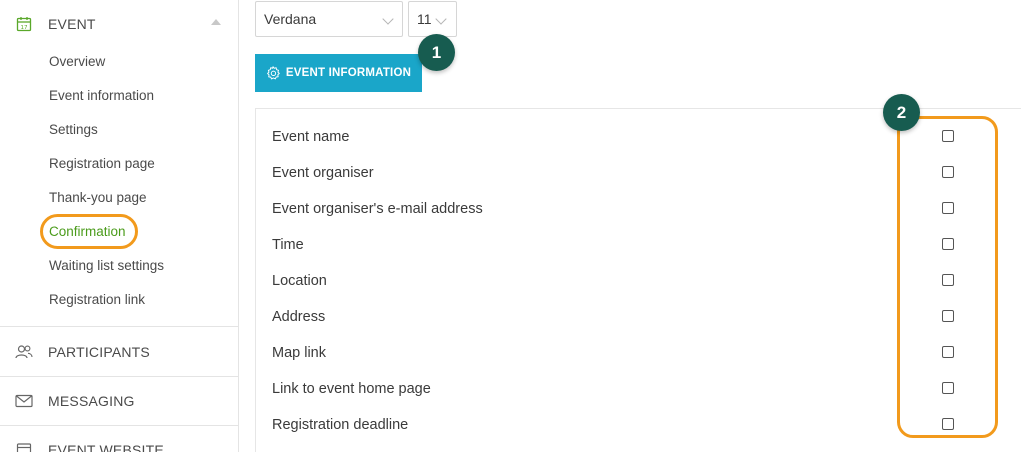  Describe the element at coordinates (24, 401) in the screenshot. I see `envelope-icon` at that location.